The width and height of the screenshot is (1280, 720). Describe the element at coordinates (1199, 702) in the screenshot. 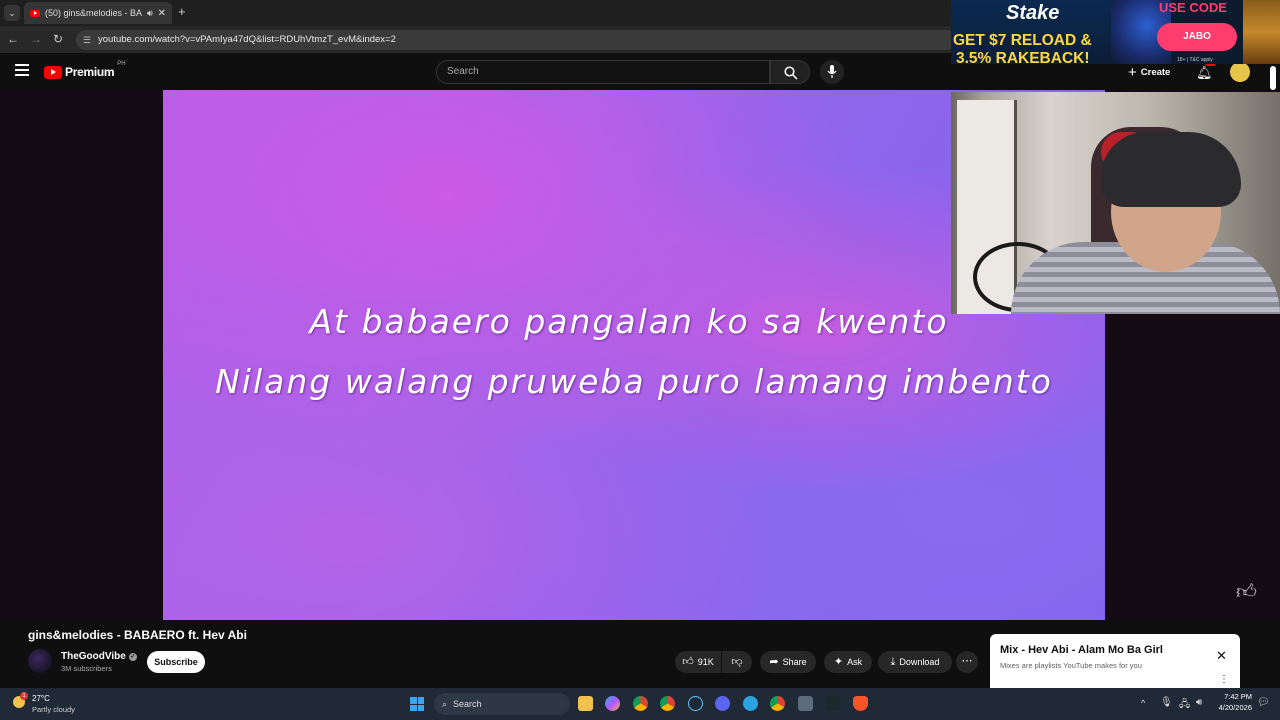

I see `tray-volume-icon: 🔊︎` at that location.